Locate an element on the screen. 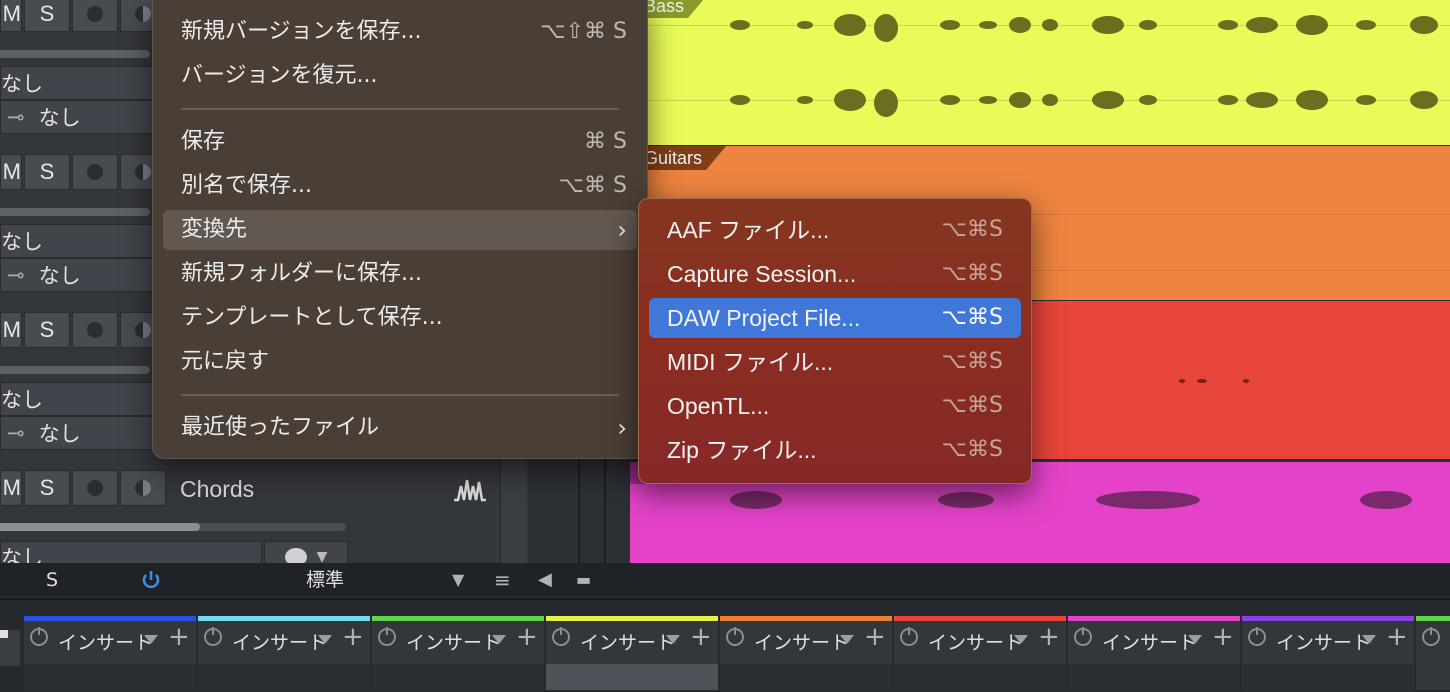 This screenshot has width=1450, height=692. chevron-down-icon: ▼ is located at coordinates (458, 580).